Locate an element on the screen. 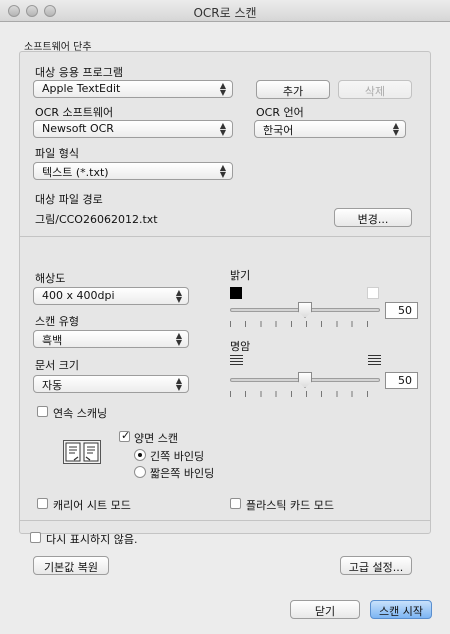 The image size is (450, 634). ocr-software-select: Newsoft OCR ▲ ▼ is located at coordinates (133, 129).